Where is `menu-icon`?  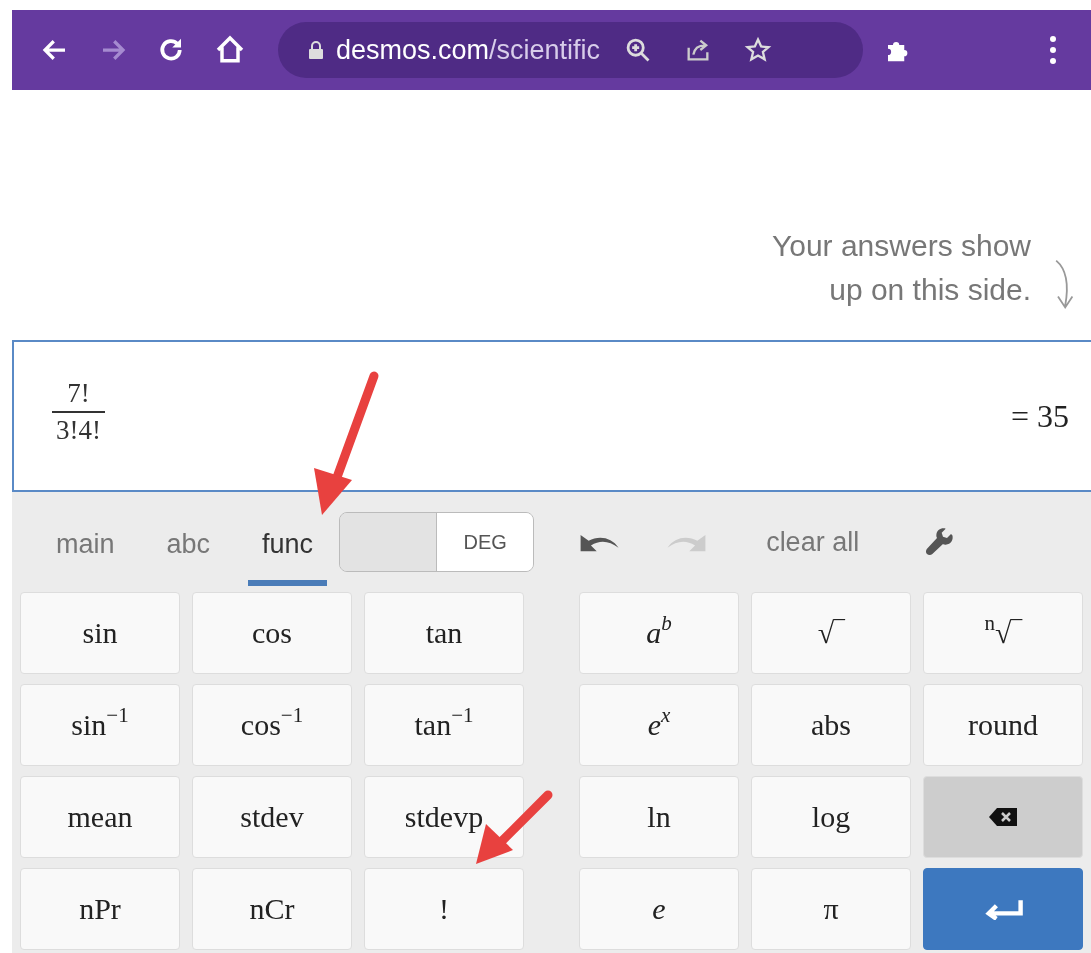
menu-icon is located at coordinates (1053, 50).